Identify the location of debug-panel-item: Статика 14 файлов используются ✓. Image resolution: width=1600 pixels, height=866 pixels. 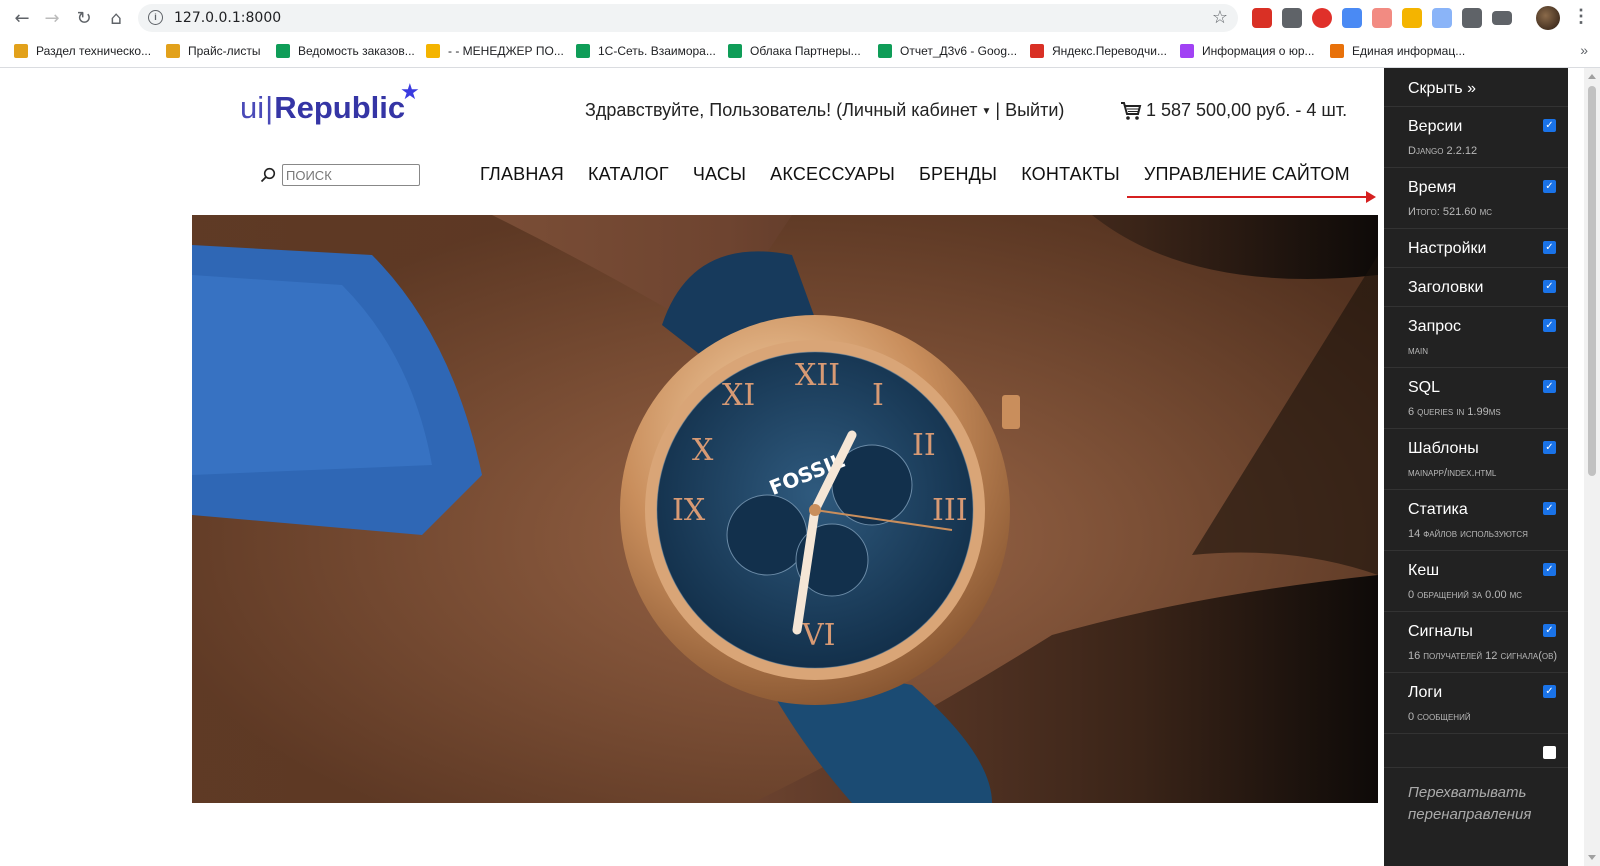
(1476, 520).